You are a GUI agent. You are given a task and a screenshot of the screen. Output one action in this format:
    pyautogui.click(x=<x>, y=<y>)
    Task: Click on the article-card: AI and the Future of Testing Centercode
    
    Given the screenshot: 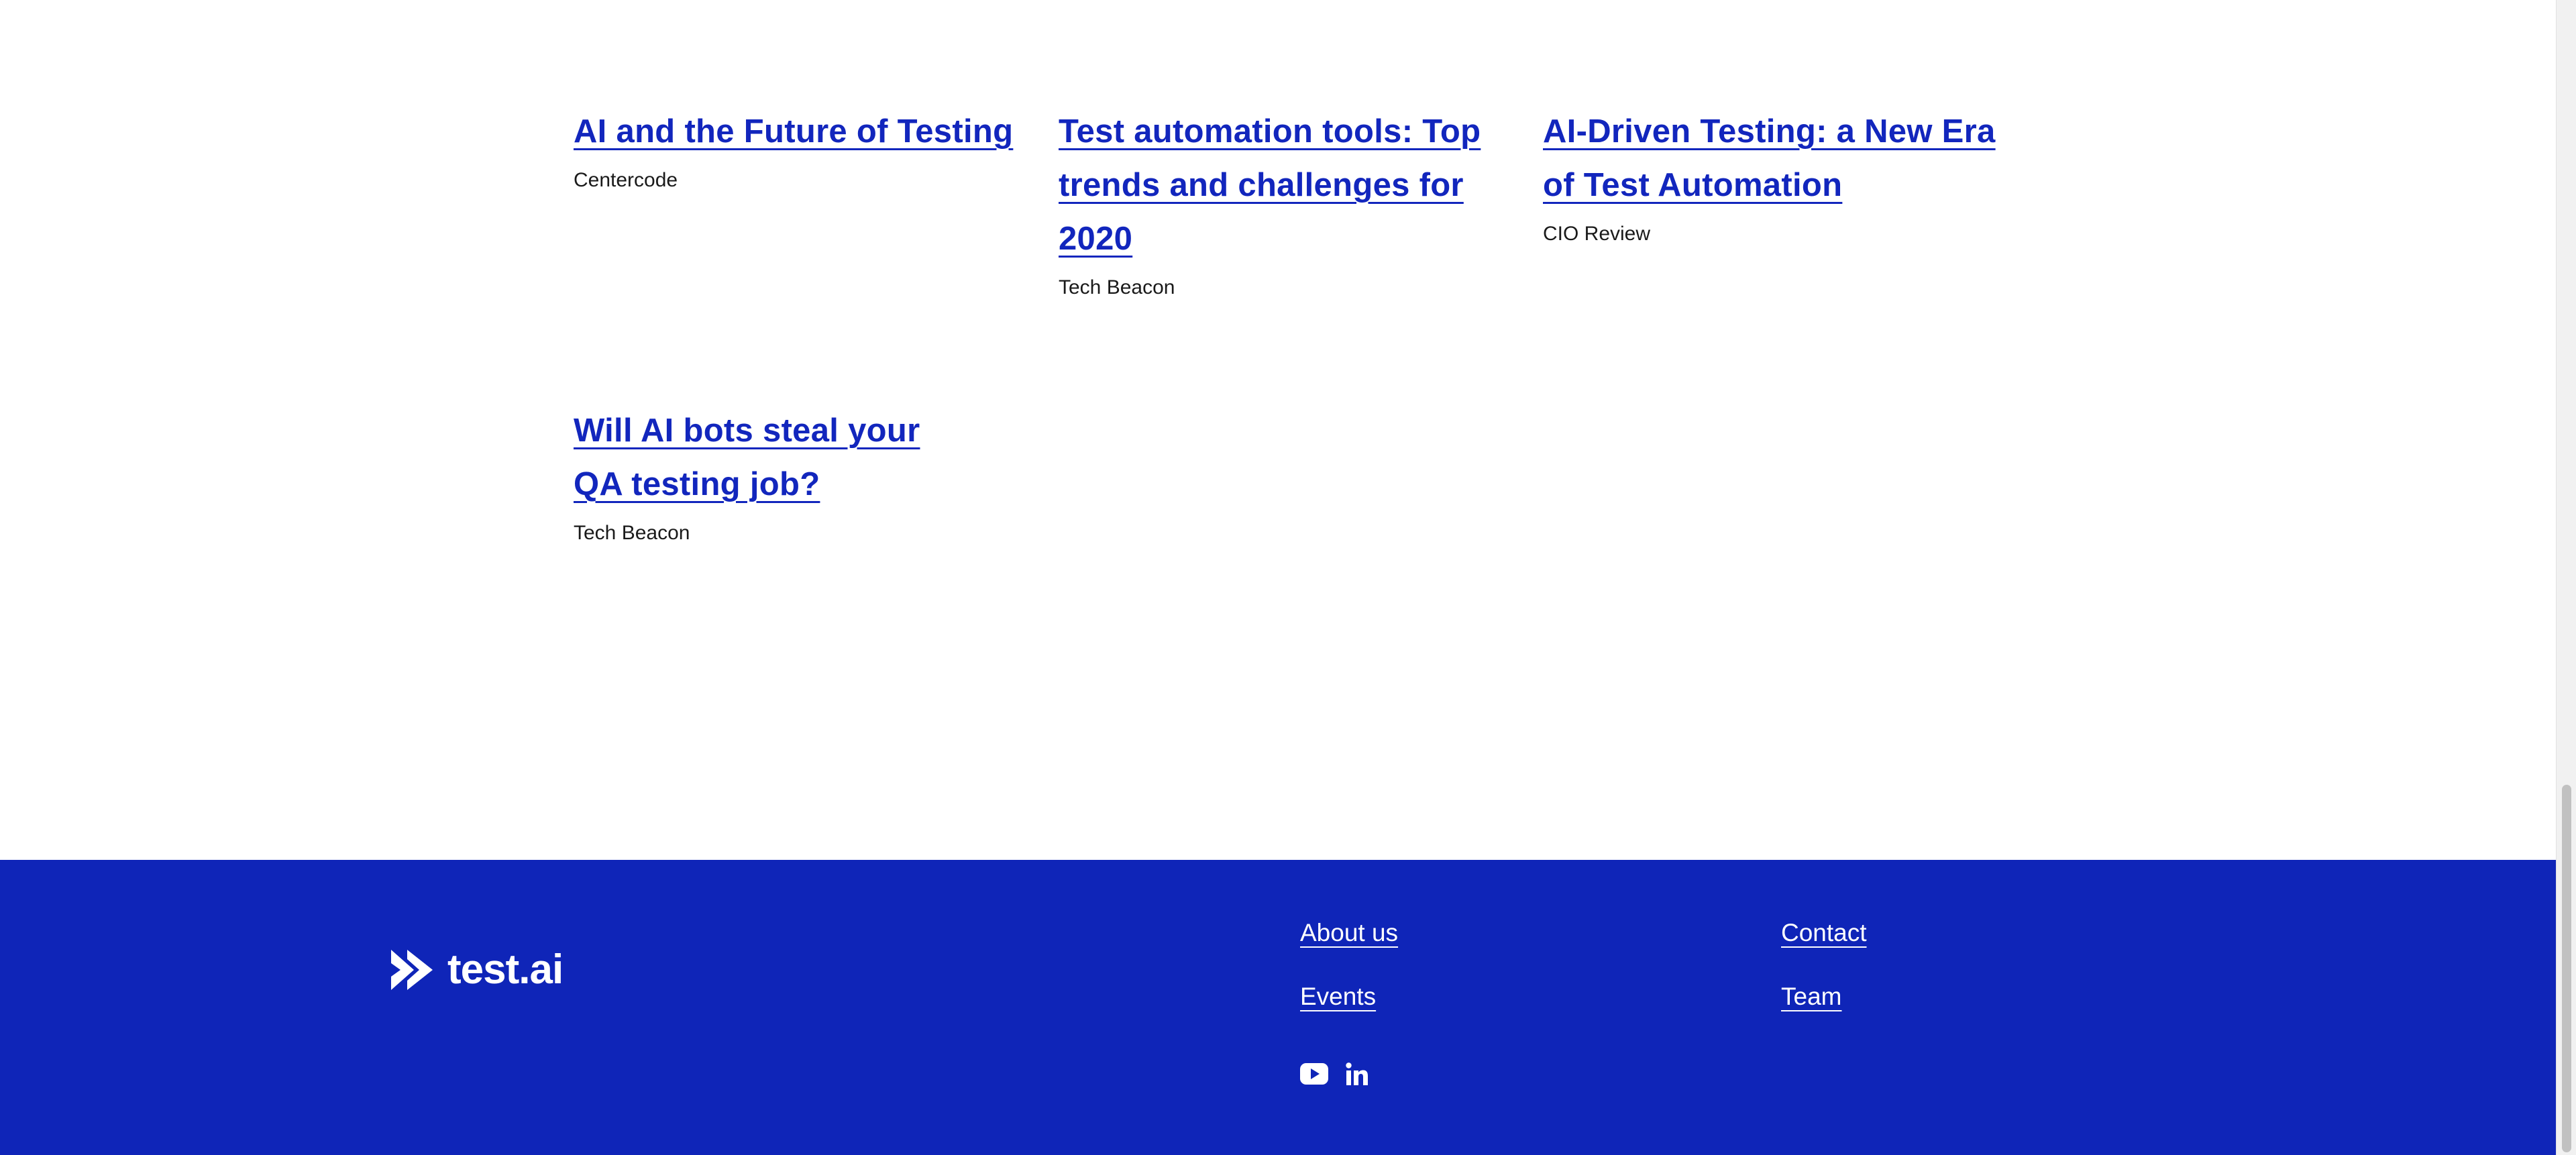 What is the action you would take?
    pyautogui.click(x=802, y=148)
    